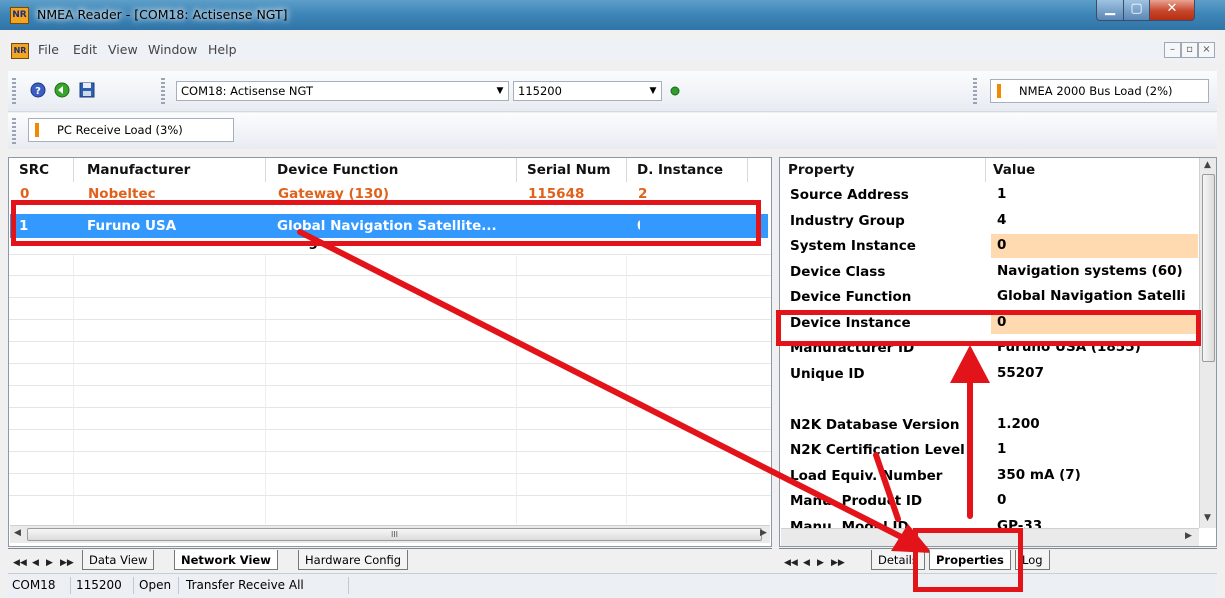  Describe the element at coordinates (989, 298) in the screenshot. I see `property-row: Device Function Global Navigation Satelli` at that location.